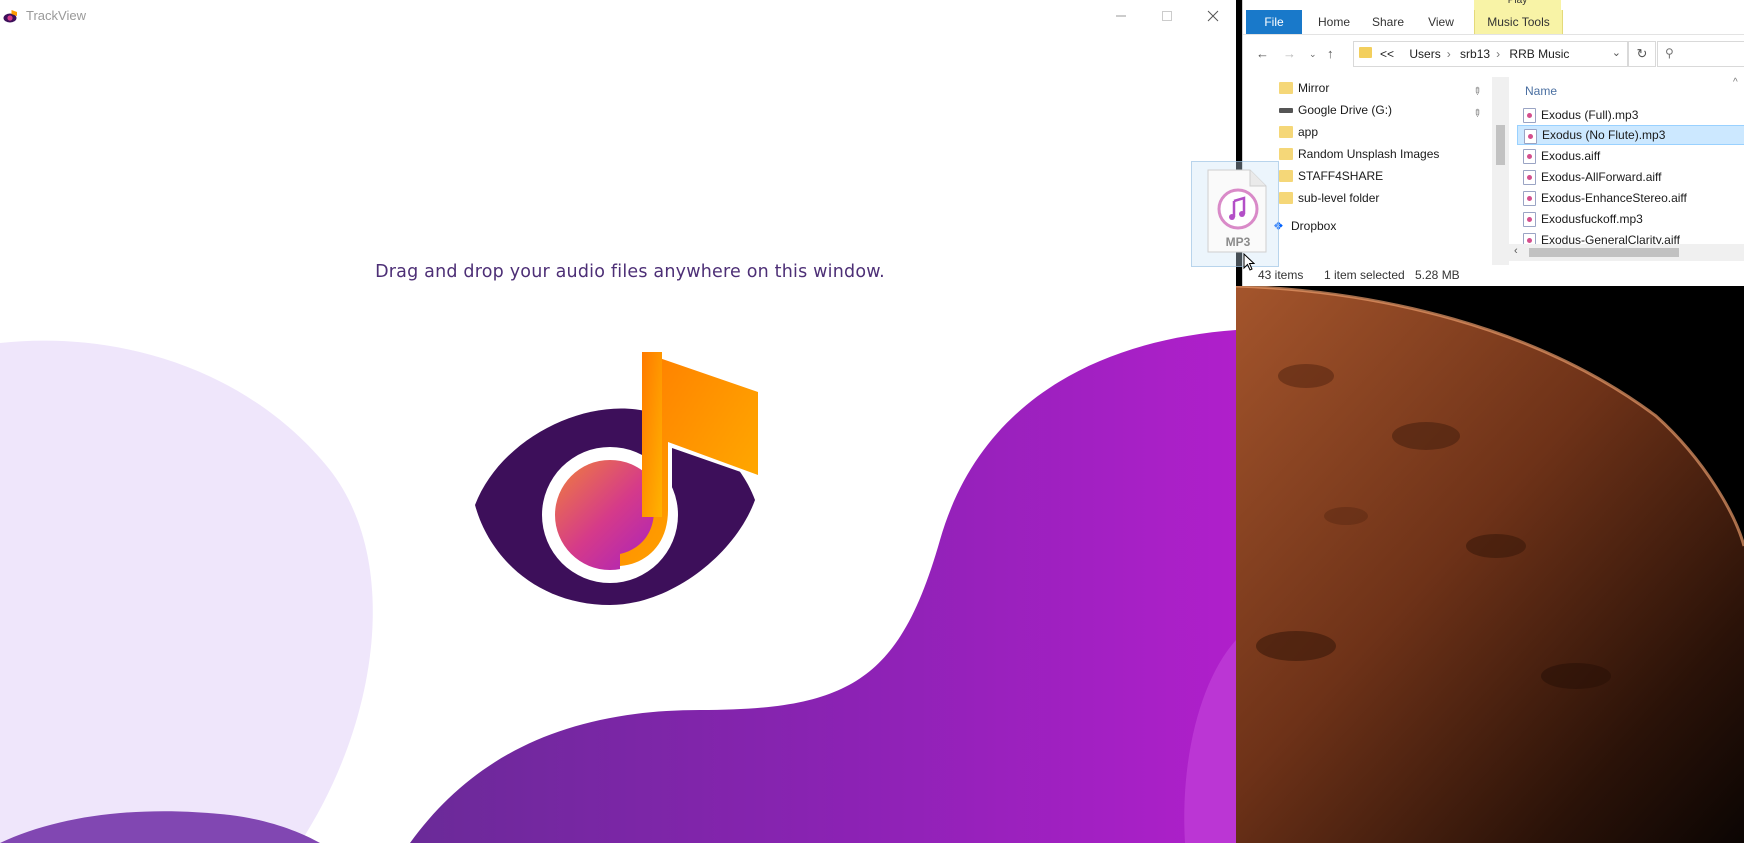 Image resolution: width=1744 pixels, height=843 pixels. Describe the element at coordinates (1281, 275) in the screenshot. I see `item-count: 43 items` at that location.